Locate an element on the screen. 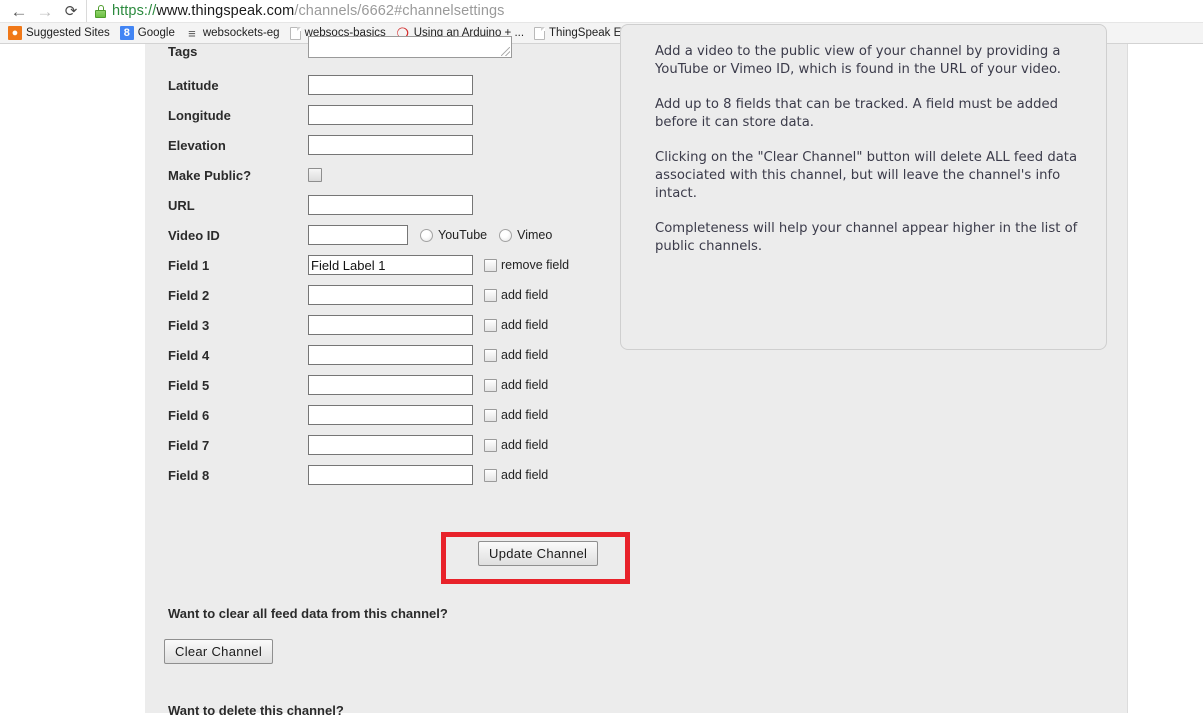 The height and width of the screenshot is (717, 1203). form-row-latitude: Latitude is located at coordinates (380, 85).